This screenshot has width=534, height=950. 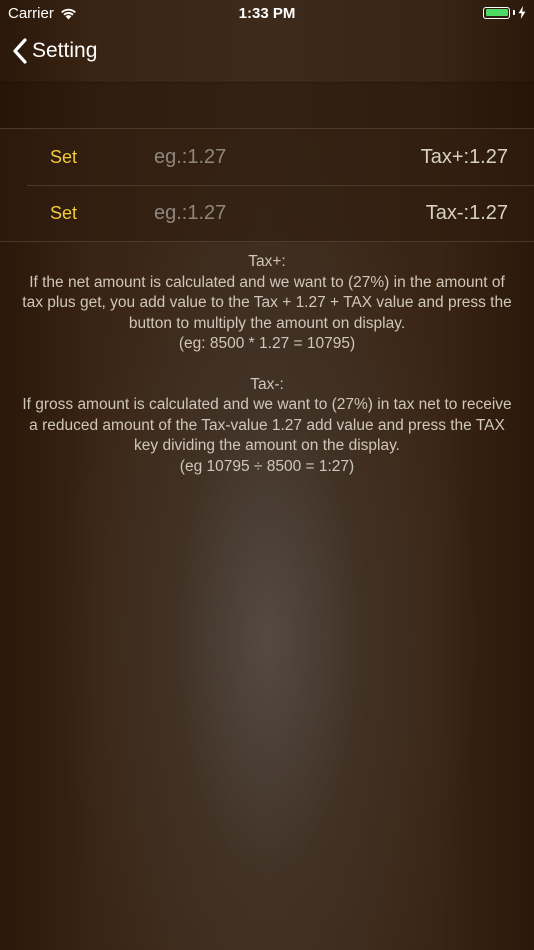 I want to click on set-tax-minus-button: Set, so click(x=63, y=213).